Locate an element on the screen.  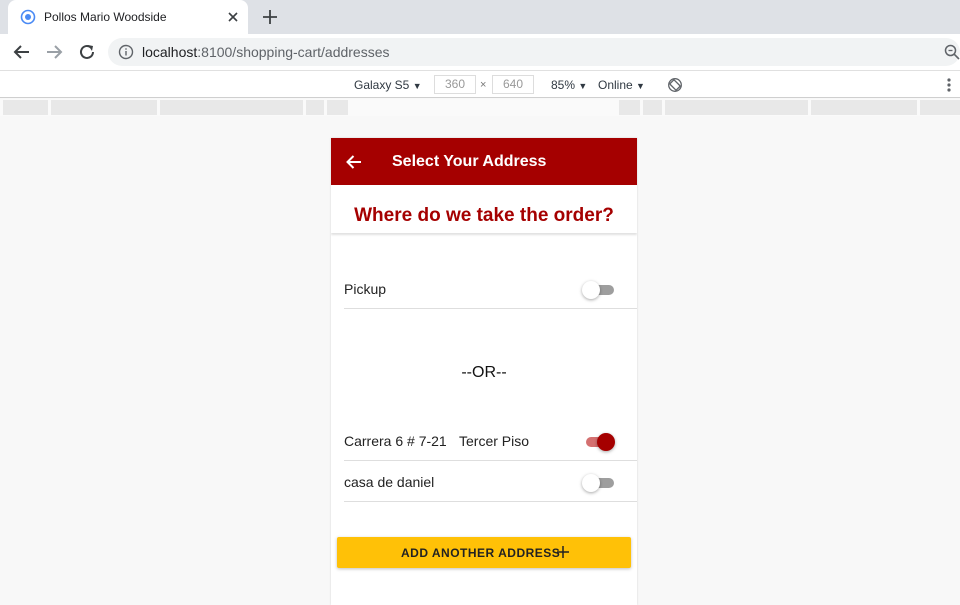
close-icon is located at coordinates (233, 17).